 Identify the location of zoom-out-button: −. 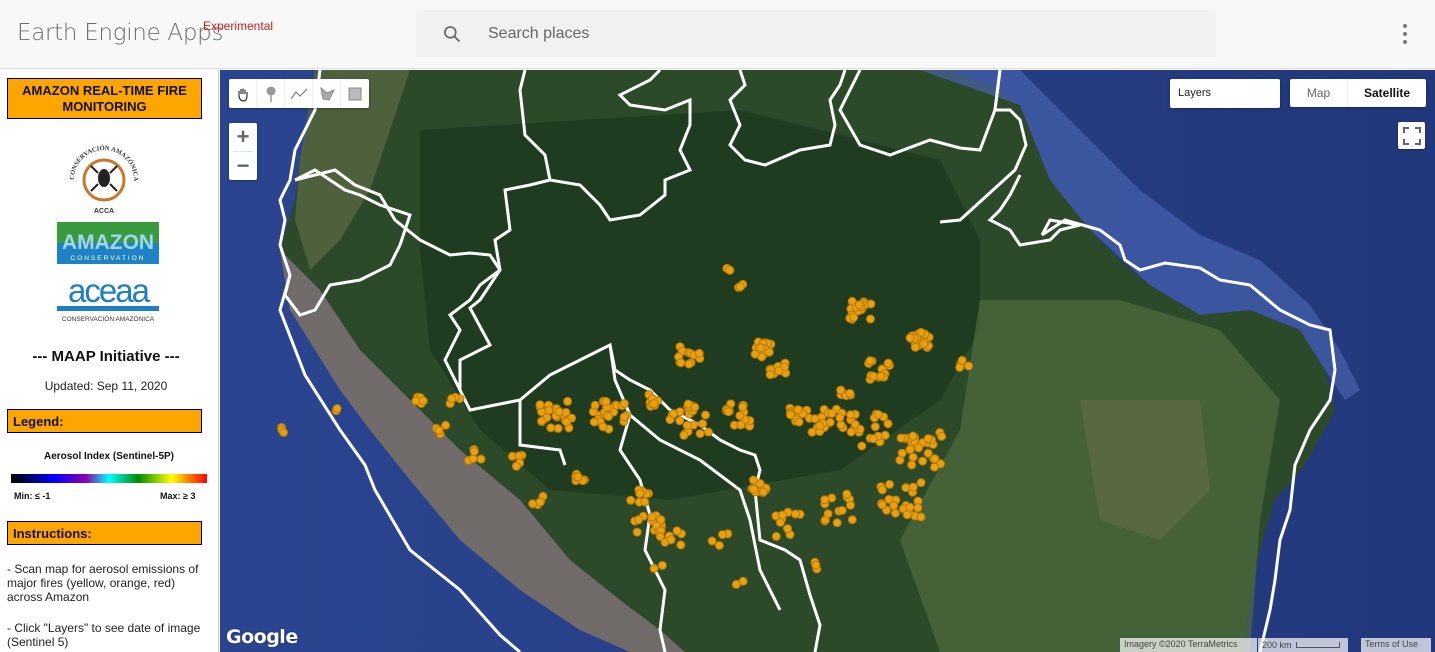
(243, 166).